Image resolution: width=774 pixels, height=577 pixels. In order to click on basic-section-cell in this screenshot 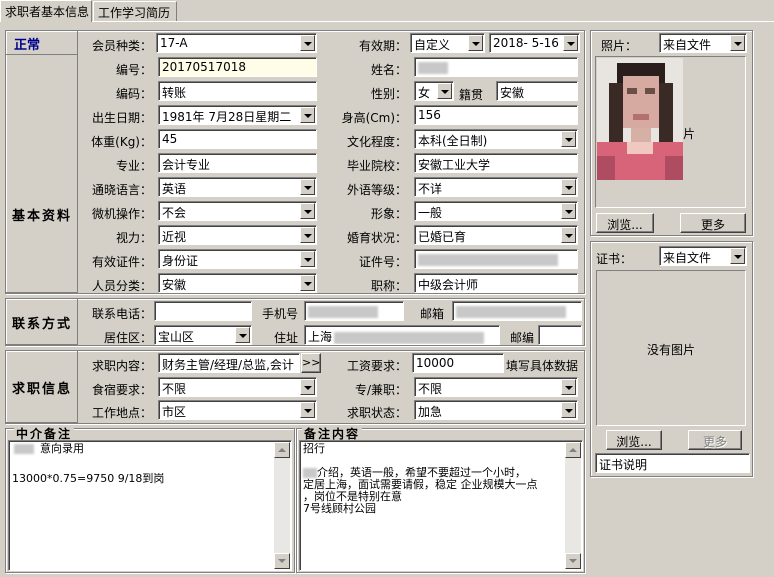, I will do `click(42, 174)`.